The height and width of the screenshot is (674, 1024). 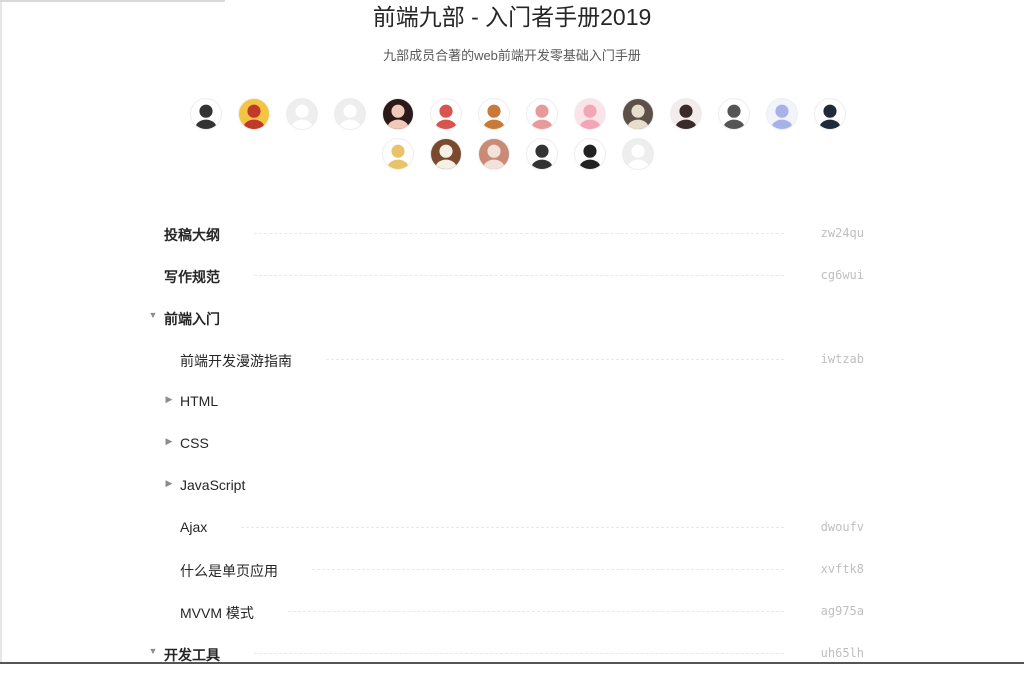 What do you see at coordinates (505, 317) in the screenshot?
I see `toc-item: ▼ 前端入门` at bounding box center [505, 317].